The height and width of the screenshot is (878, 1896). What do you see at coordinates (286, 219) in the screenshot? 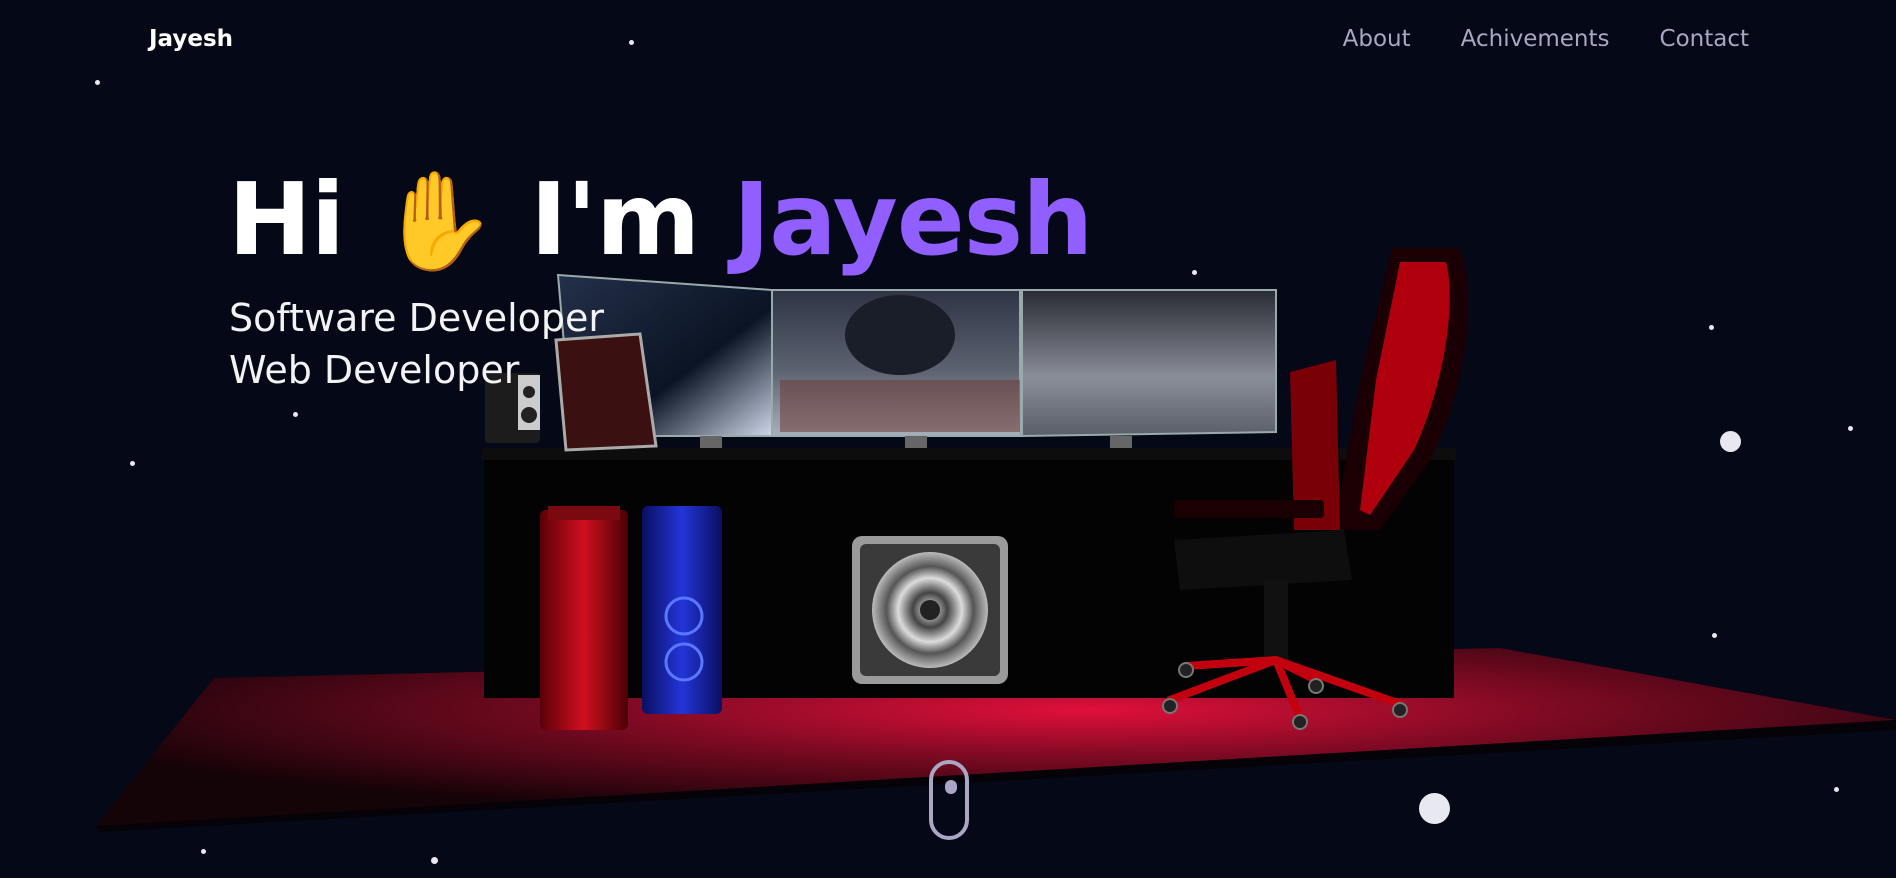
I see `hero-greeting: Hi` at bounding box center [286, 219].